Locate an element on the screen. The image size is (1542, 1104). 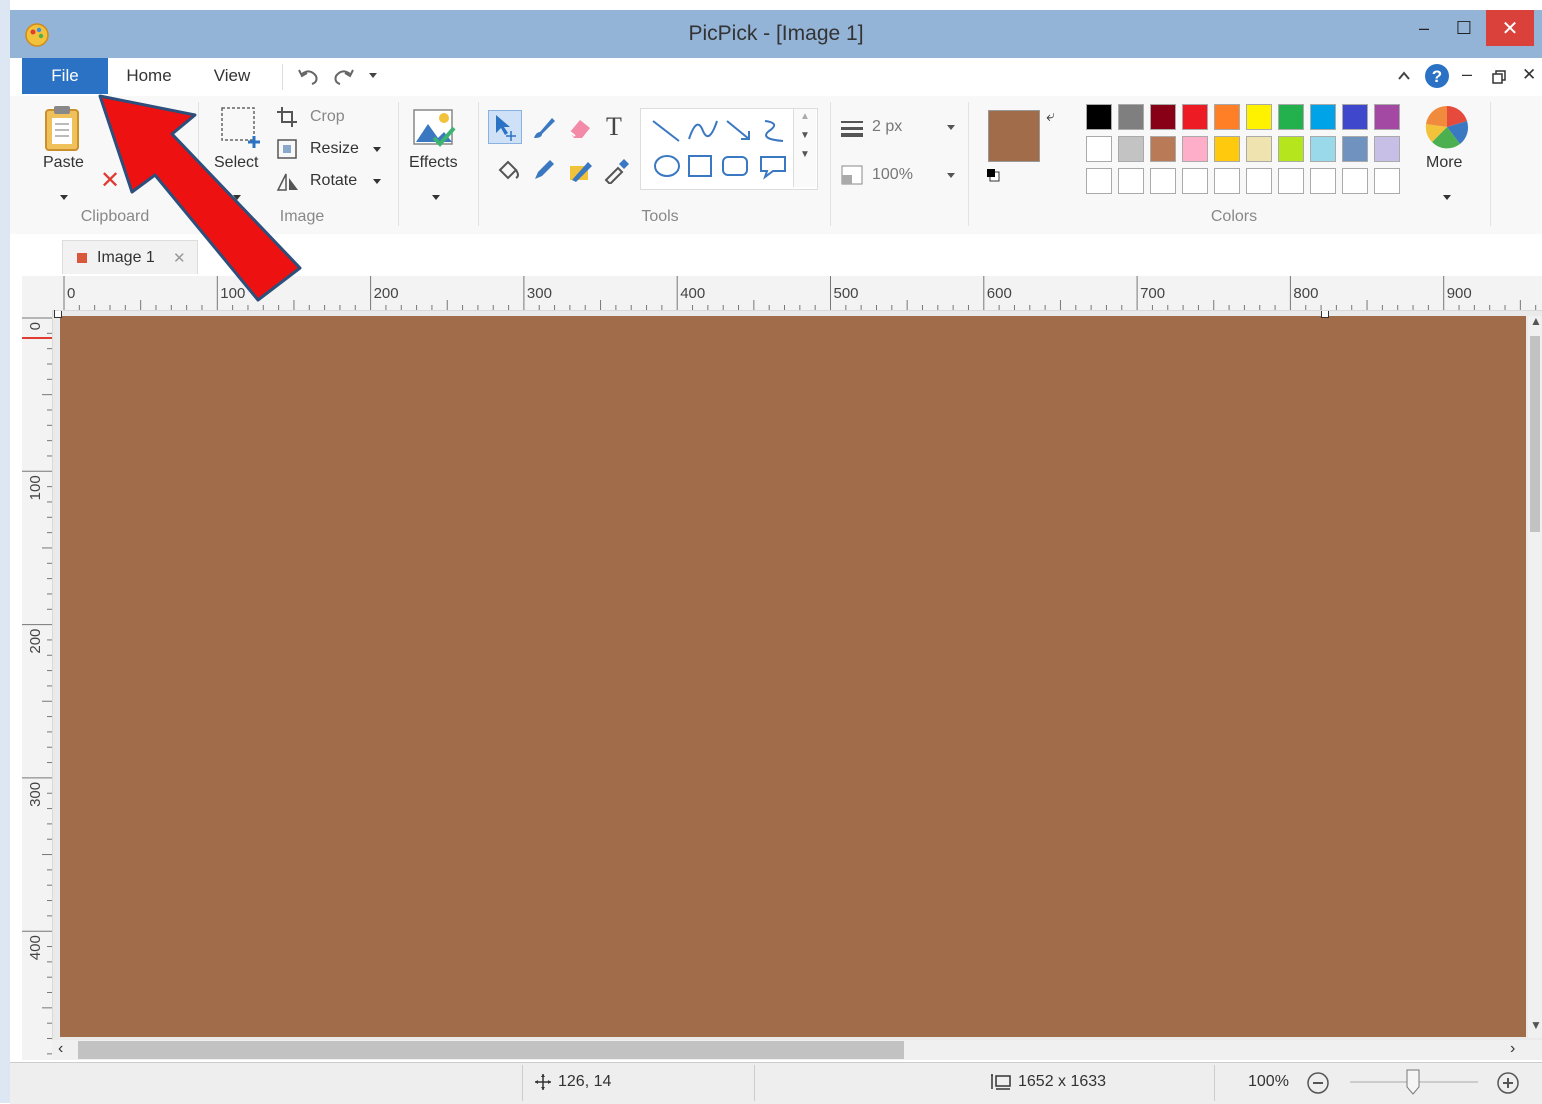
highlighter-icon is located at coordinates (580, 170).